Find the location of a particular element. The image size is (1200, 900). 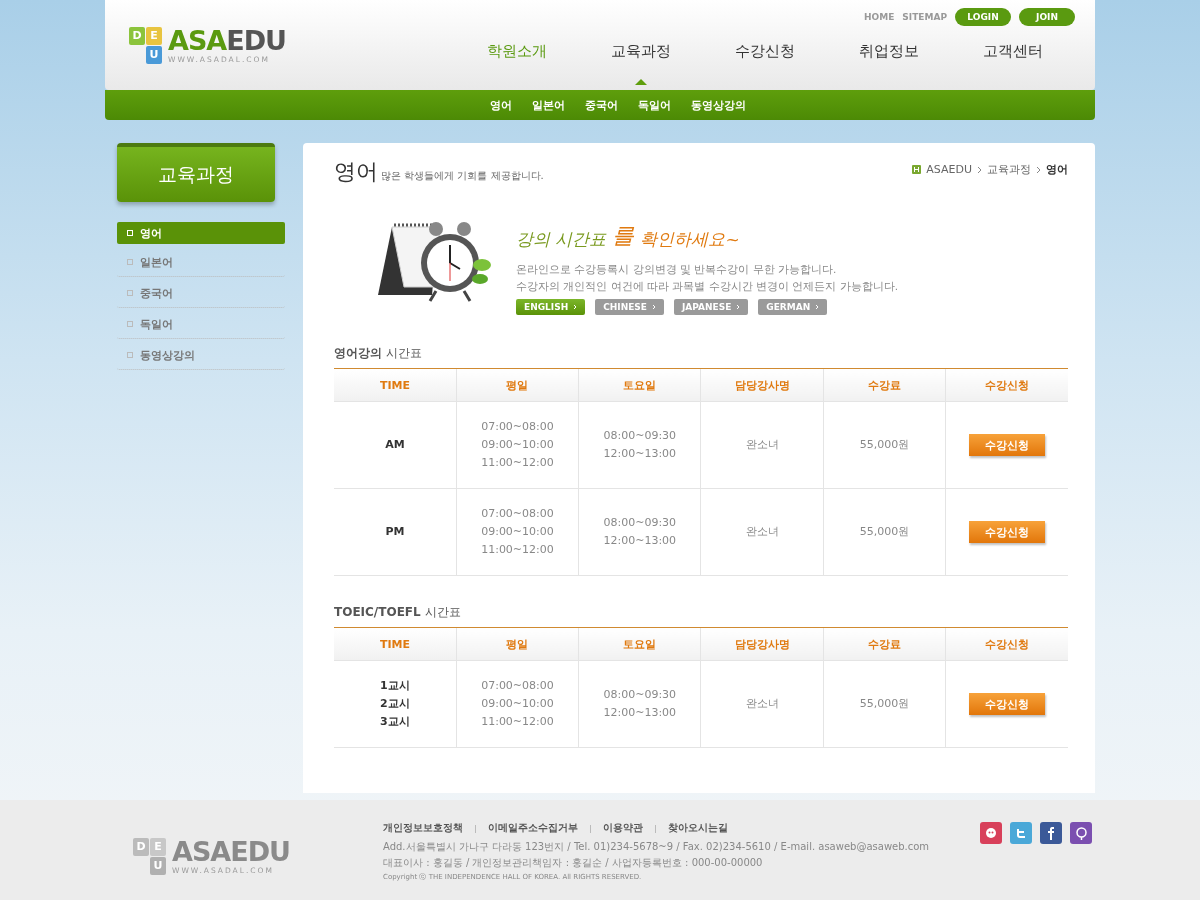

nav-item: 학원소개 is located at coordinates (517, 51).